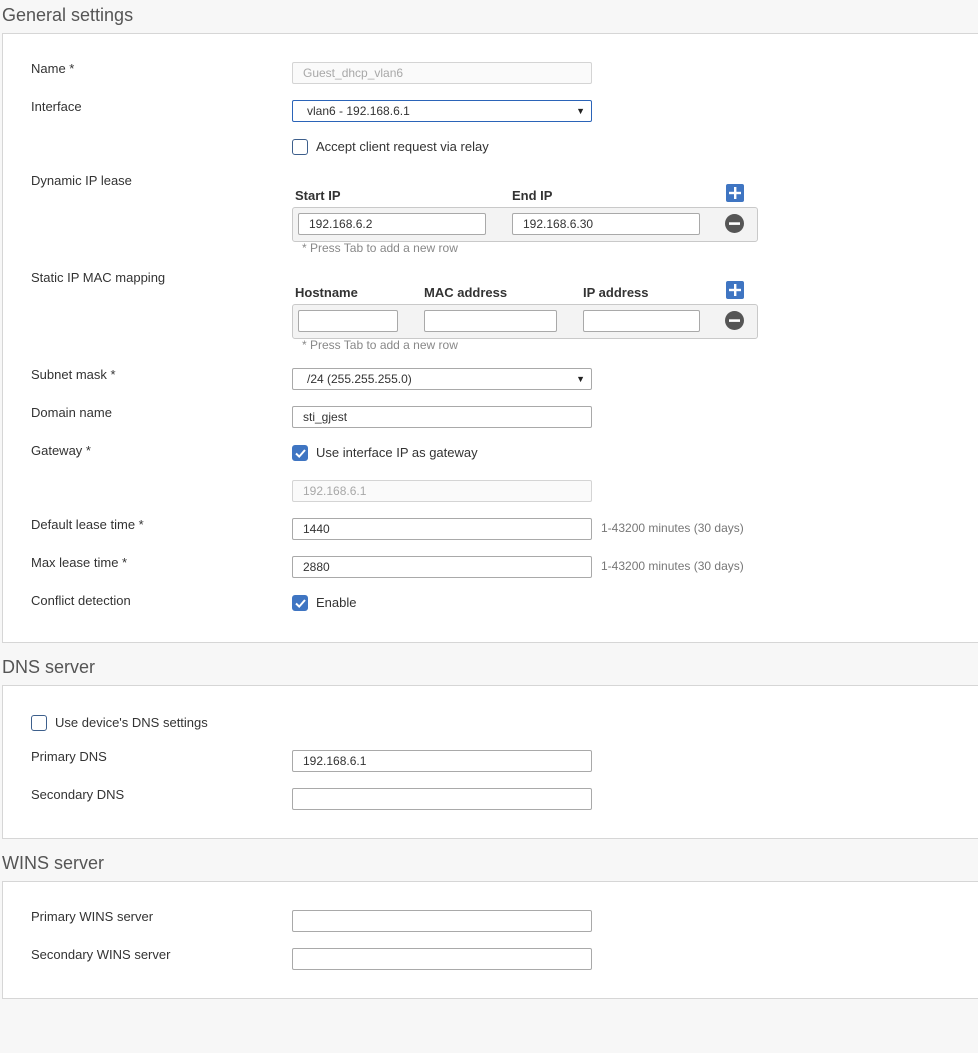 This screenshot has height=1053, width=978. I want to click on primary-wins-label: Primary WINS server, so click(92, 916).